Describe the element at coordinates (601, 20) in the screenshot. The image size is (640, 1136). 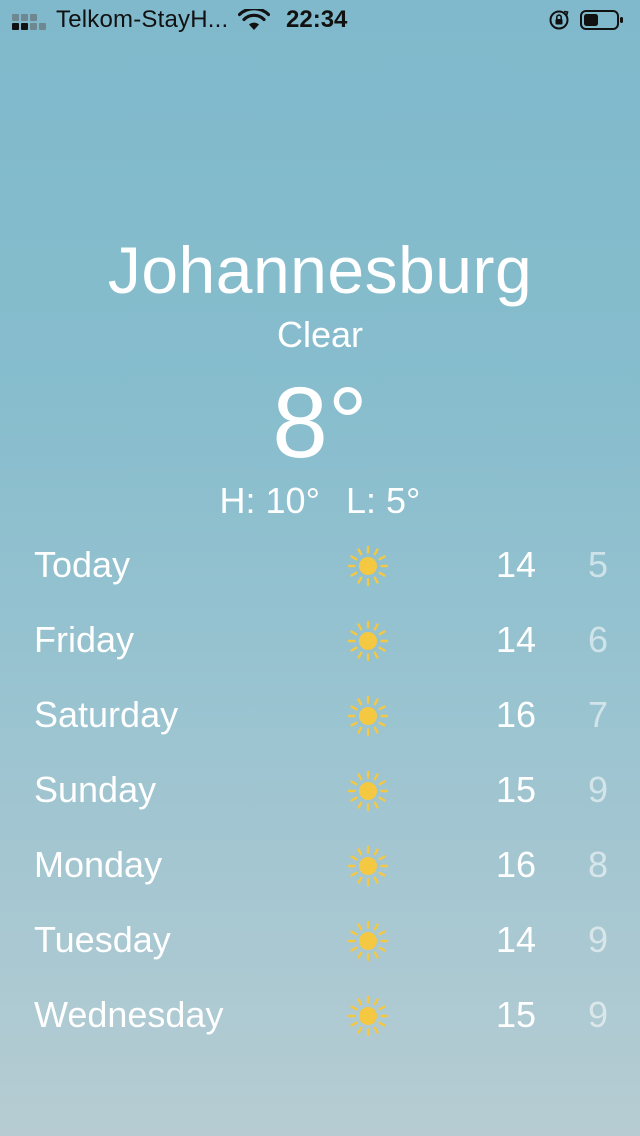
I see `battery-icon` at that location.